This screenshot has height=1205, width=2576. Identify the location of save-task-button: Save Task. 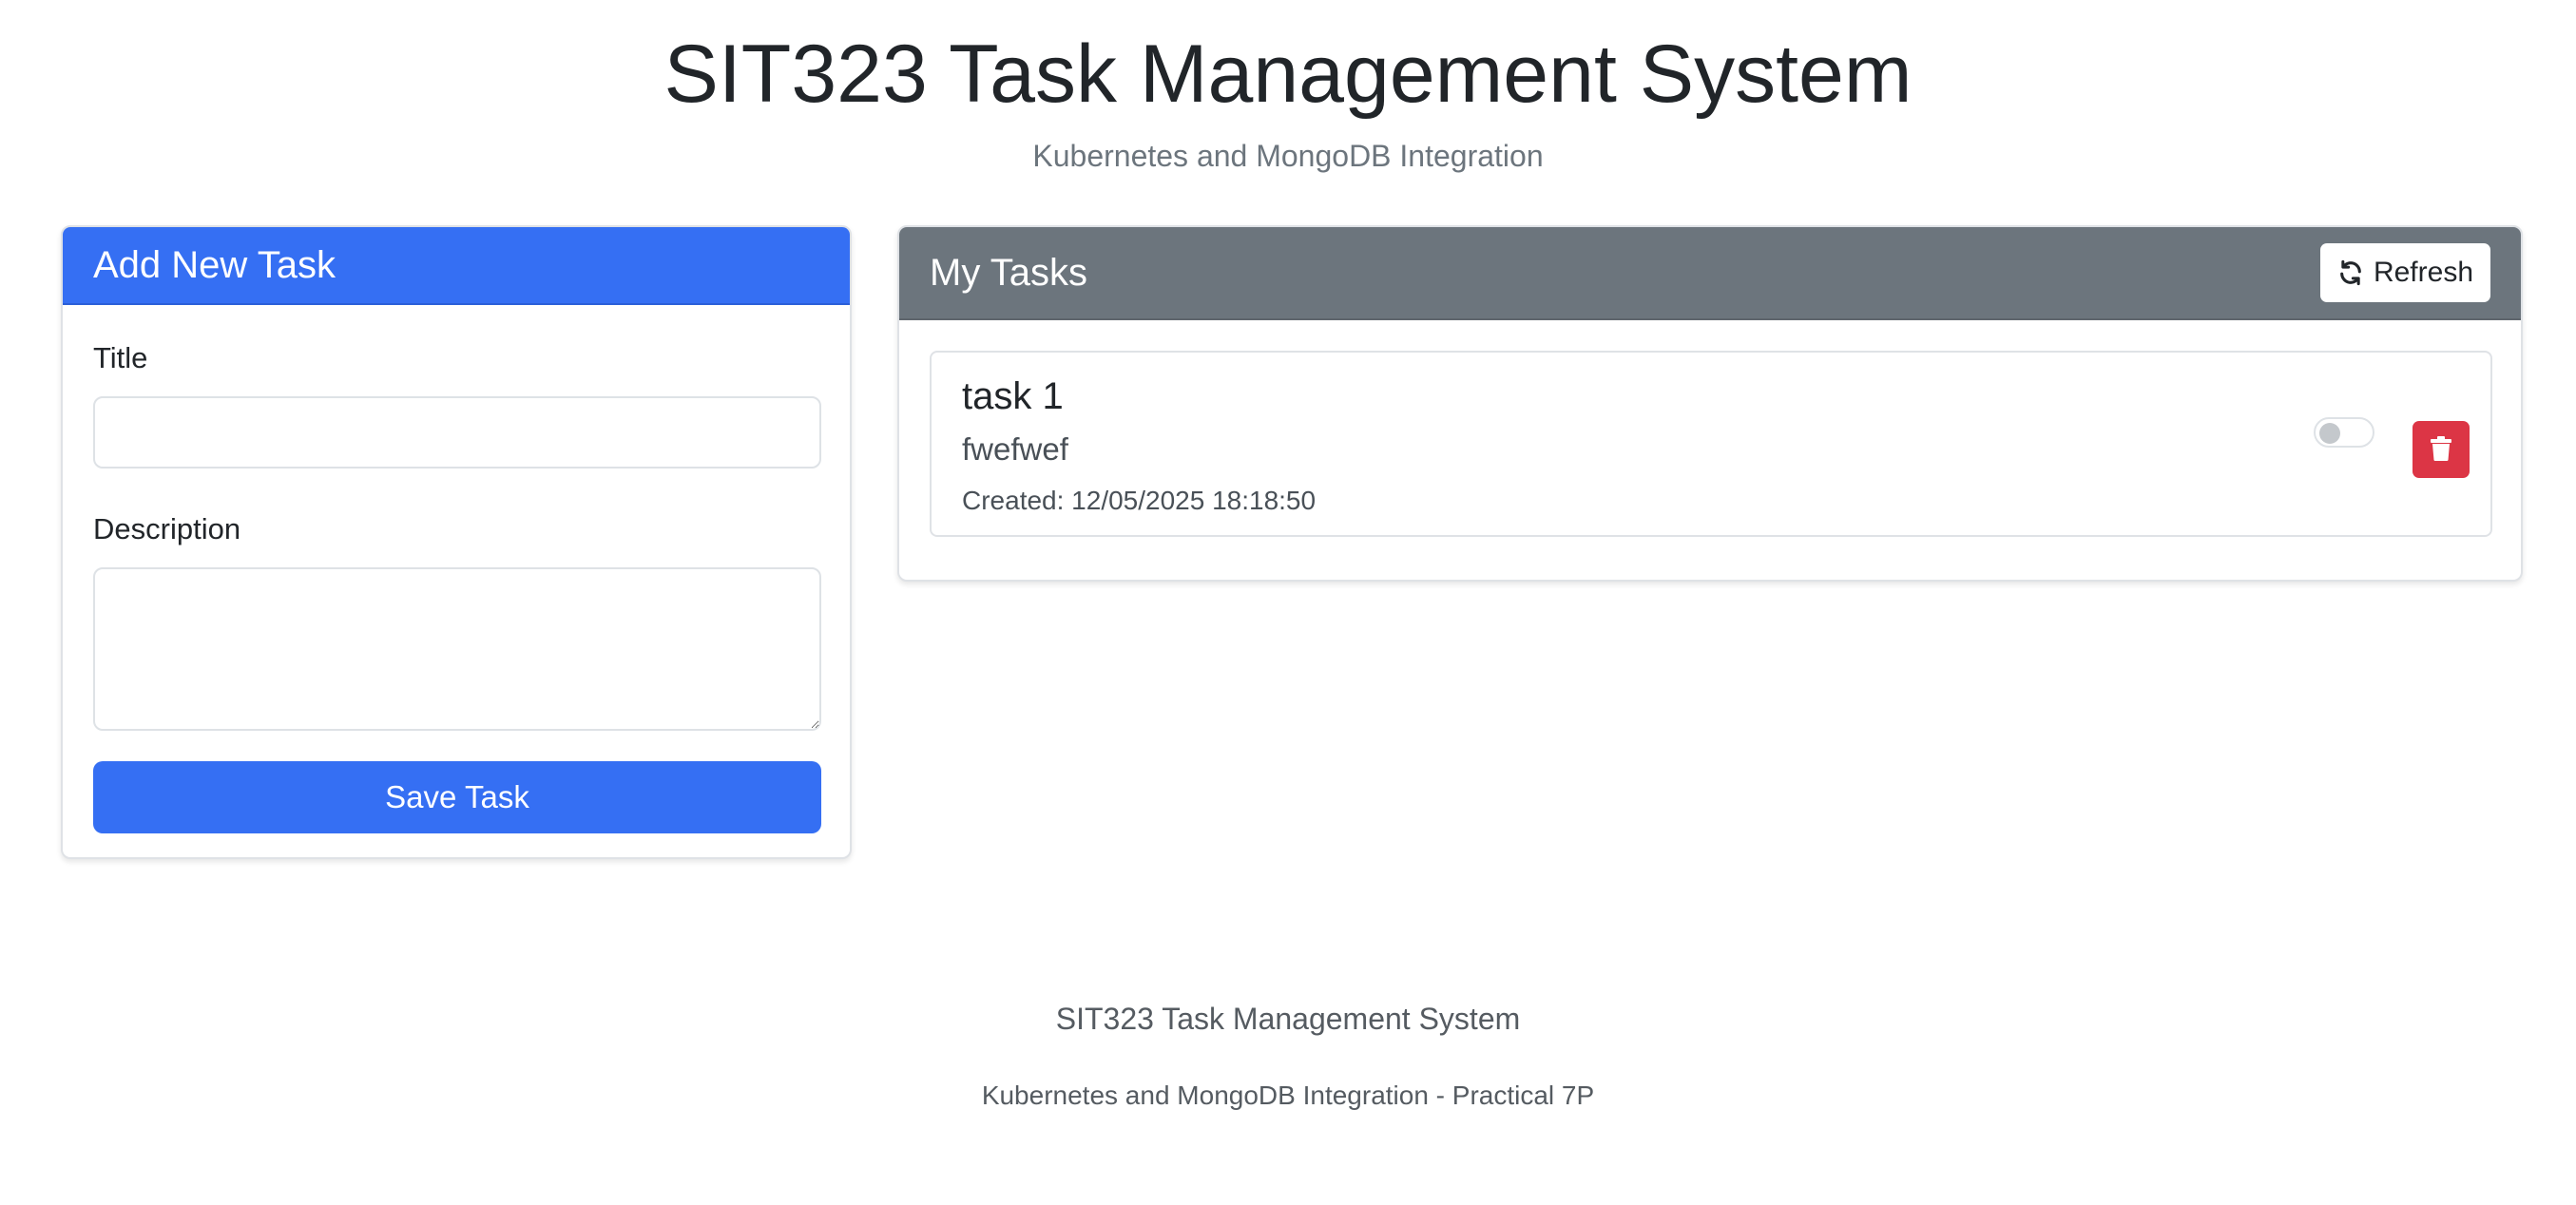
(457, 797).